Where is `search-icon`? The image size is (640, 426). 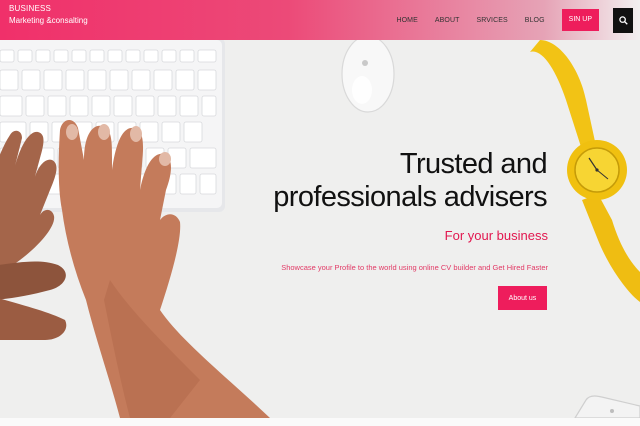
search-icon is located at coordinates (623, 20).